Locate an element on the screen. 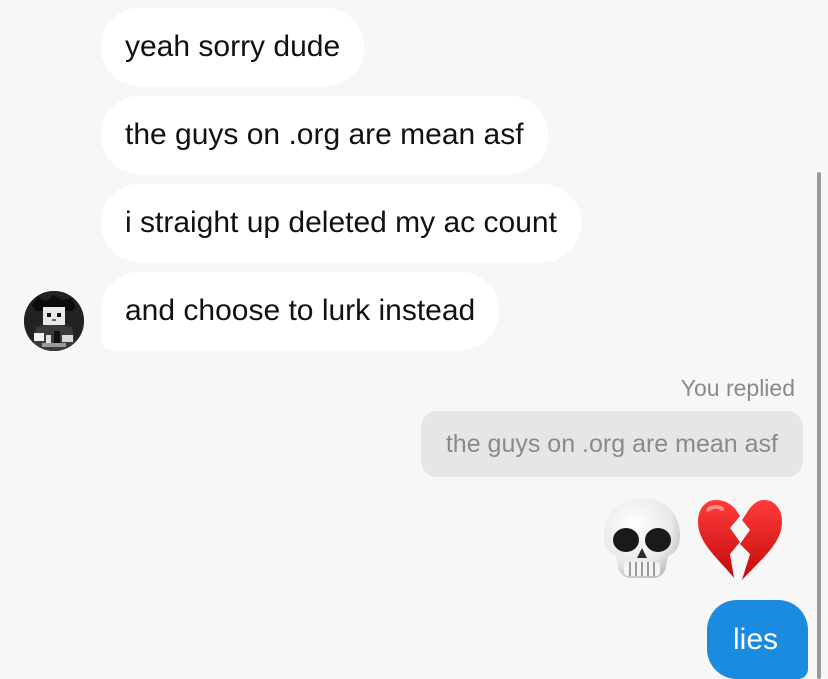 The height and width of the screenshot is (679, 828). avatar-image is located at coordinates (54, 321).